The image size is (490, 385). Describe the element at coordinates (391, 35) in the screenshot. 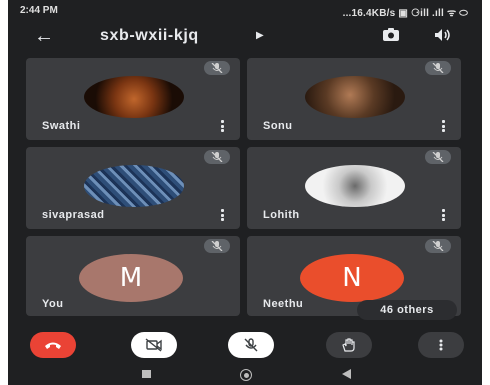

I see `switch-camera-icon` at that location.